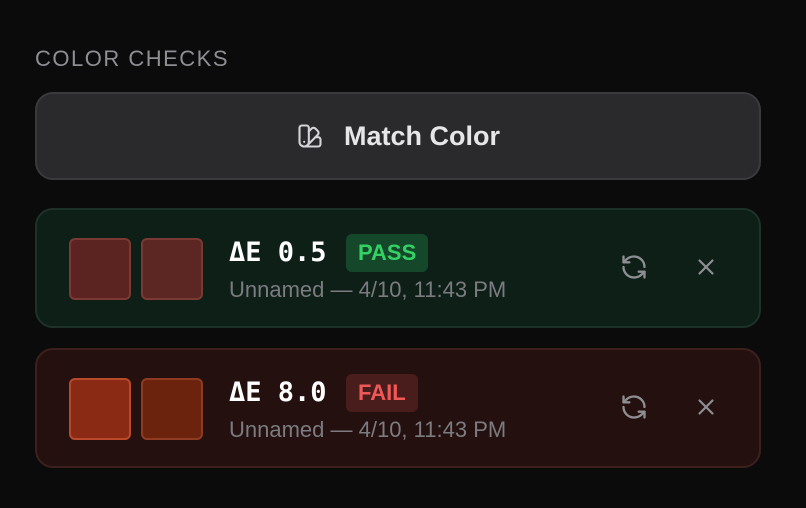 This screenshot has height=508, width=806. I want to click on delta-e-value: ΔE 8.0, so click(278, 392).